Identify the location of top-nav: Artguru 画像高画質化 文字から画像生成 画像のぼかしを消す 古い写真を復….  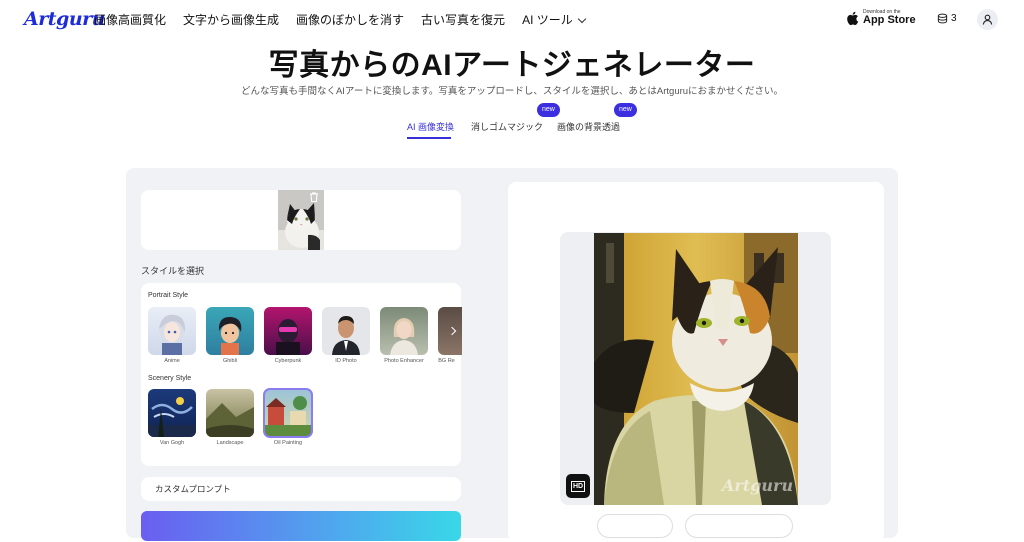
(512, 19).